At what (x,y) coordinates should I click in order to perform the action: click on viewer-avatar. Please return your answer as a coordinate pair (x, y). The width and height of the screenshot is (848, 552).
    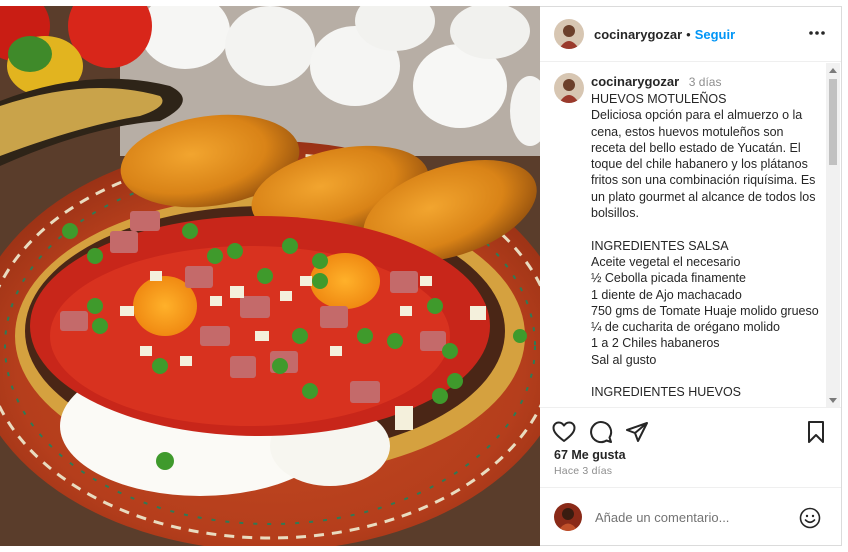
    Looking at the image, I should click on (568, 517).